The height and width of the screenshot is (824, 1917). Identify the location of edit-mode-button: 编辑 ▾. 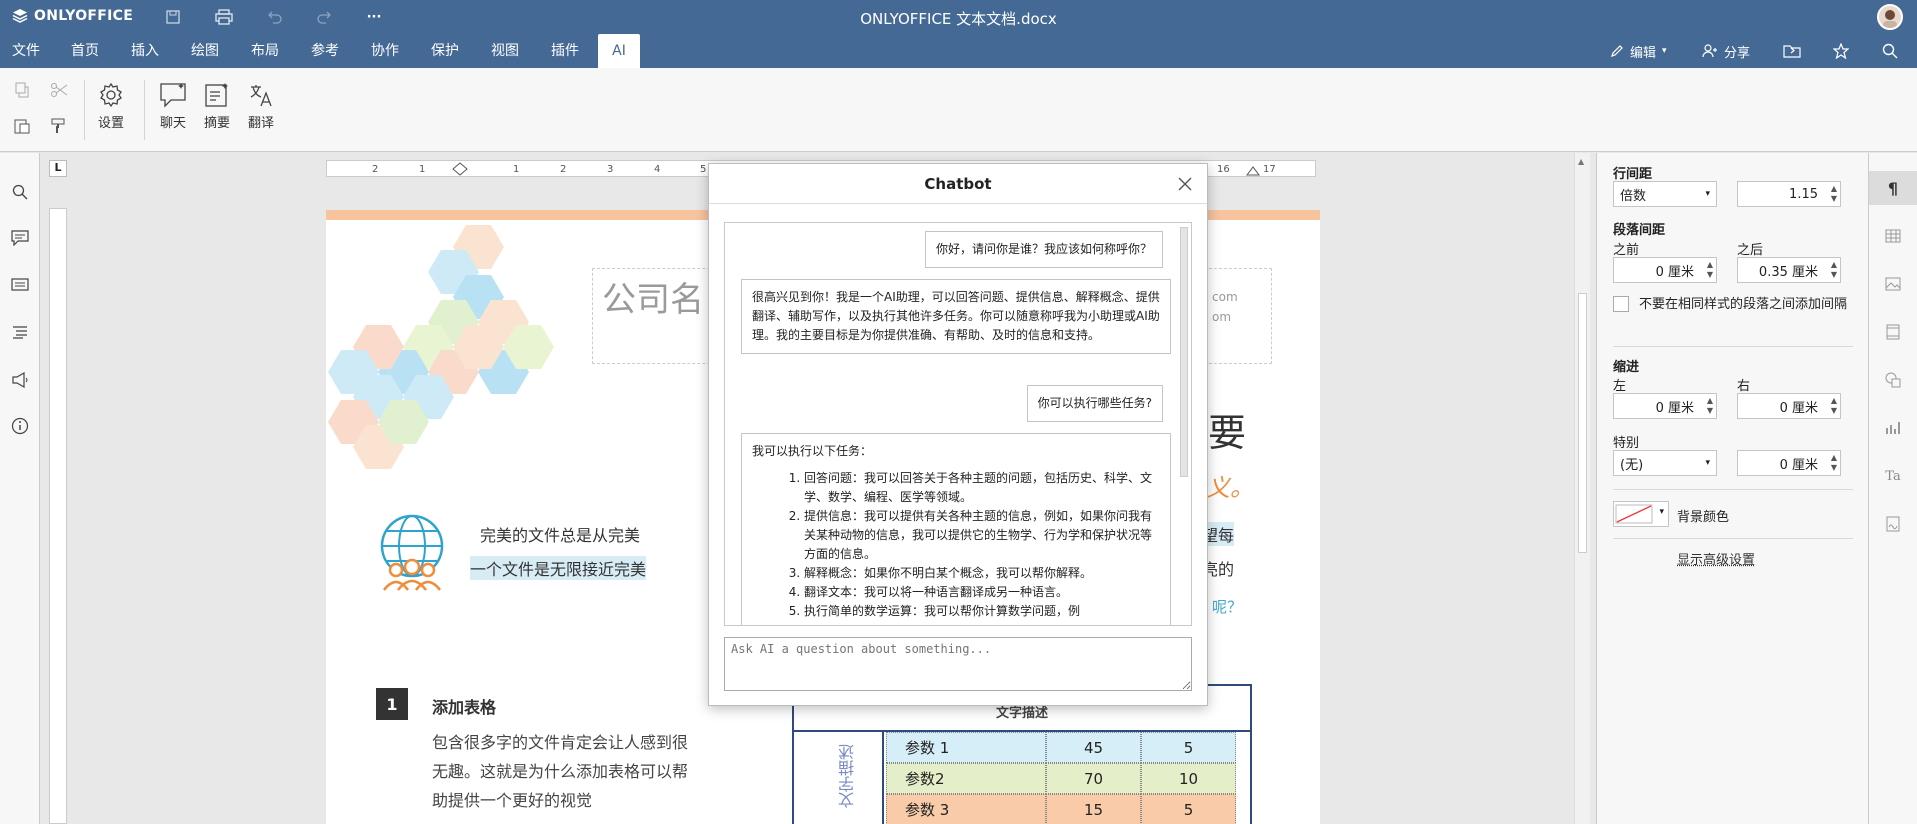
(1638, 51).